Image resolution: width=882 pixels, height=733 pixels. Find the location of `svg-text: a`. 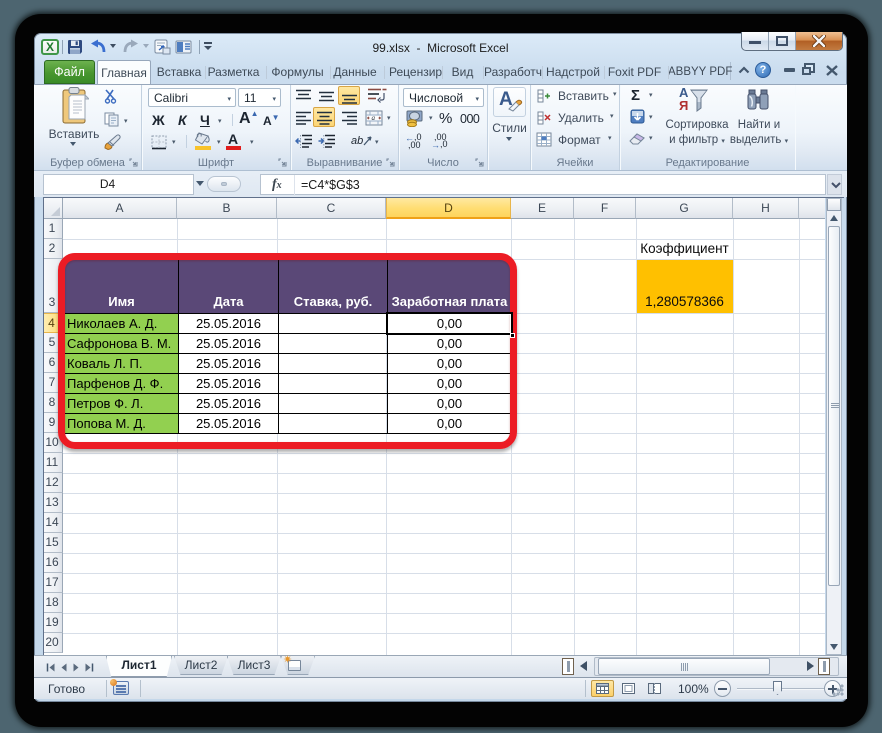

svg-text: a is located at coordinates (374, 118).